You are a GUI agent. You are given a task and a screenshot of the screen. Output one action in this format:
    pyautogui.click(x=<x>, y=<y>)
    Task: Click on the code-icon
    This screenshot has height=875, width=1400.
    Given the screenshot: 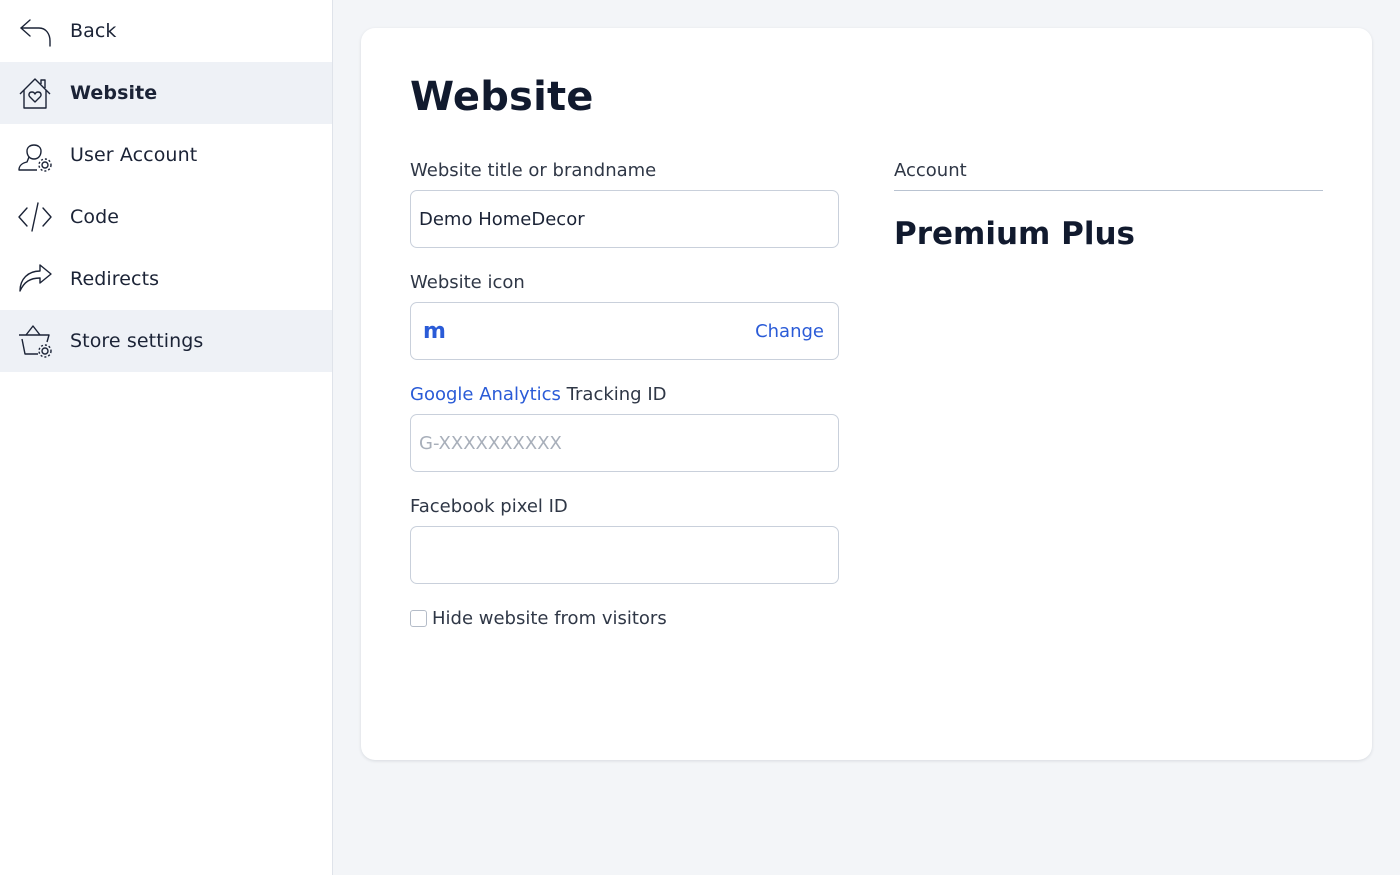 What is the action you would take?
    pyautogui.click(x=35, y=217)
    